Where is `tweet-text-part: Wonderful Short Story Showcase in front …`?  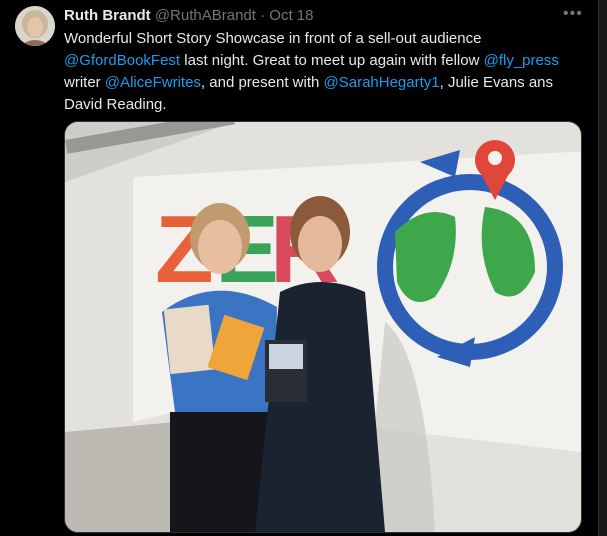 tweet-text-part: Wonderful Short Story Showcase in front … is located at coordinates (273, 38).